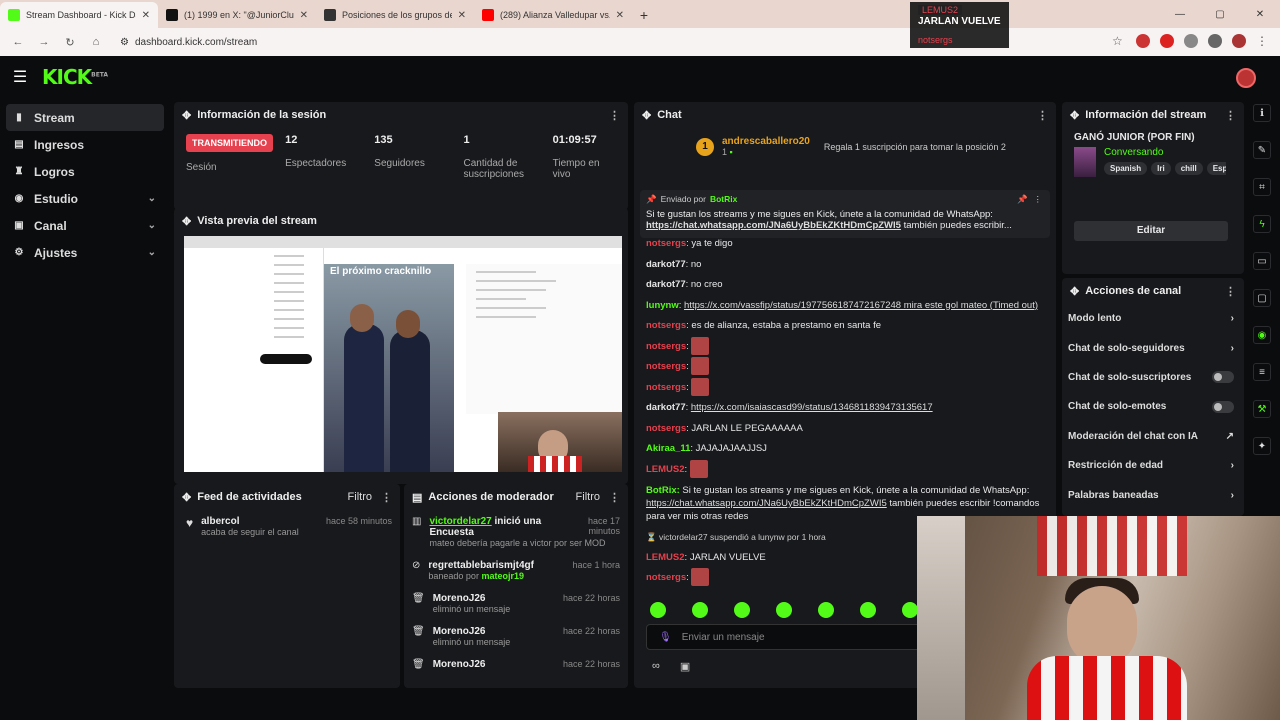  I want to click on close-window-icon: ✕, so click(1260, 14).